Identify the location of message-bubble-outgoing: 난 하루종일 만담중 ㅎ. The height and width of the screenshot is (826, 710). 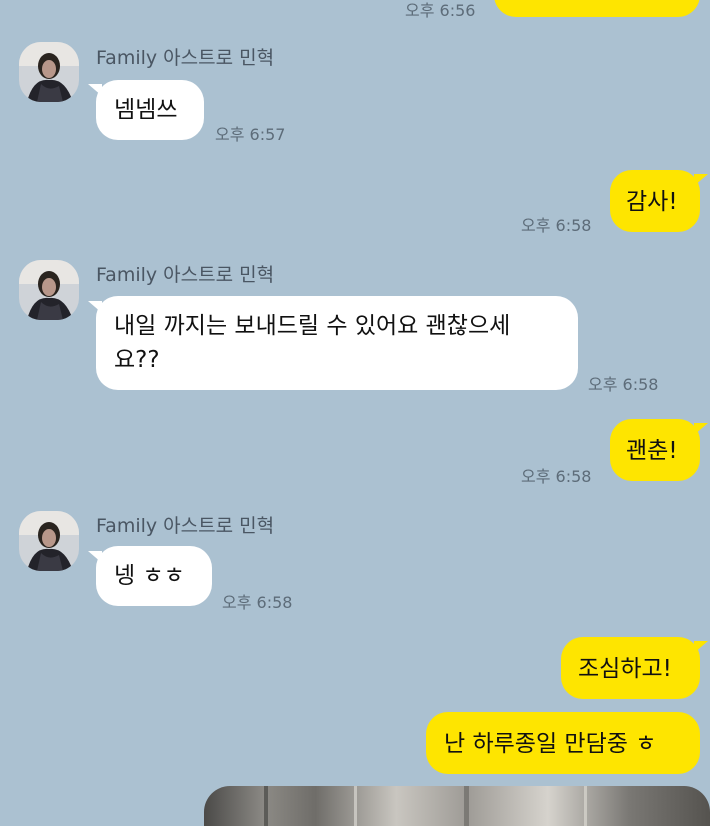
(563, 743).